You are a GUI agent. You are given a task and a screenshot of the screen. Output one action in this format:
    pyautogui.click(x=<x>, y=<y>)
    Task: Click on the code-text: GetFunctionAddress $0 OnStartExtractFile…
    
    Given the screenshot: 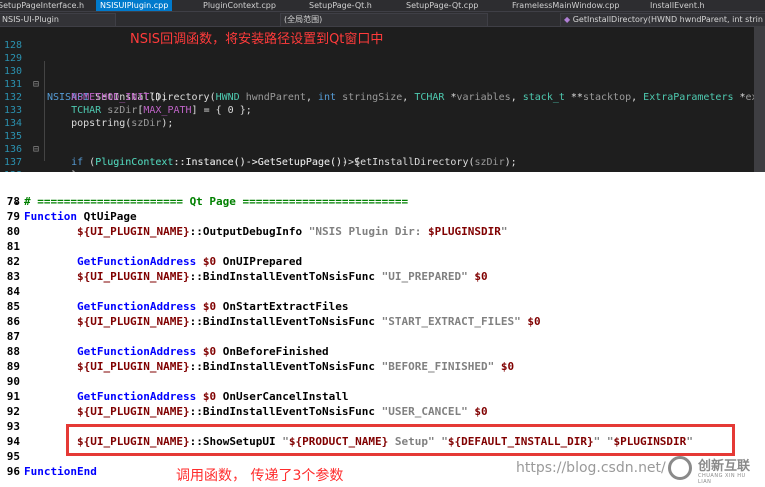 What is the action you would take?
    pyautogui.click(x=212, y=306)
    